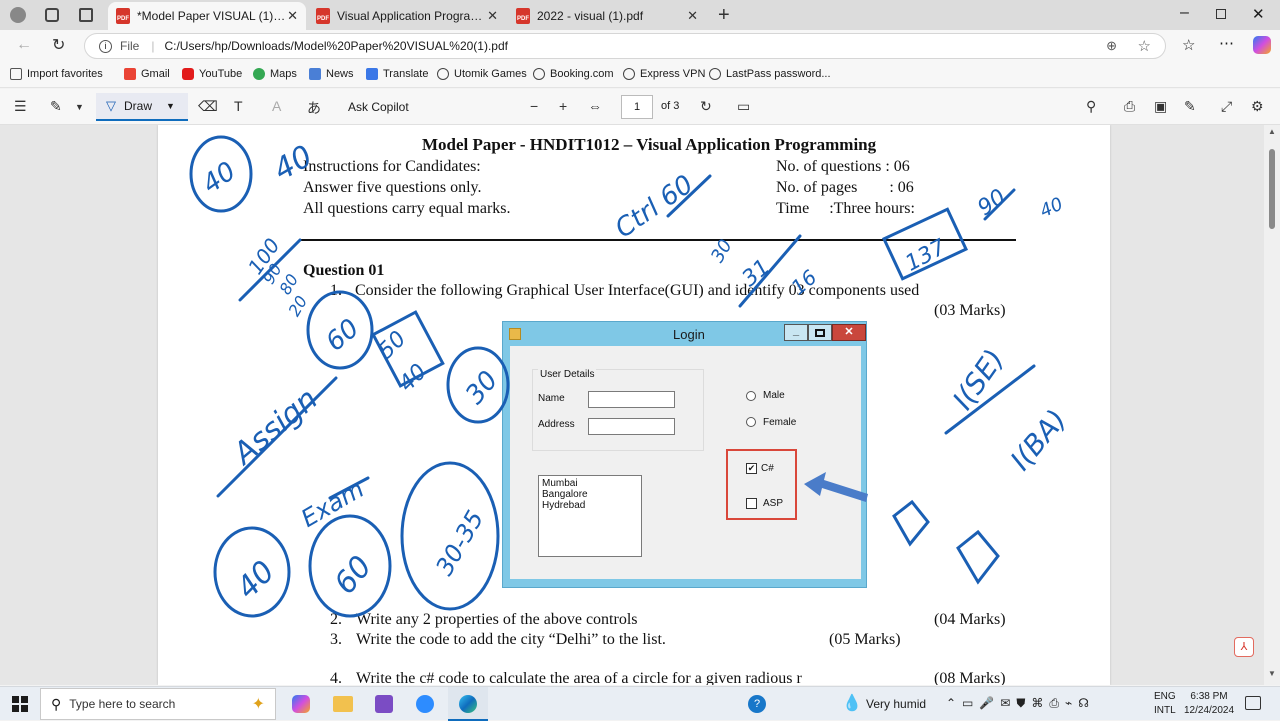 This screenshot has height=721, width=1280. Describe the element at coordinates (138, 106) in the screenshot. I see `draw-label: Draw` at that location.